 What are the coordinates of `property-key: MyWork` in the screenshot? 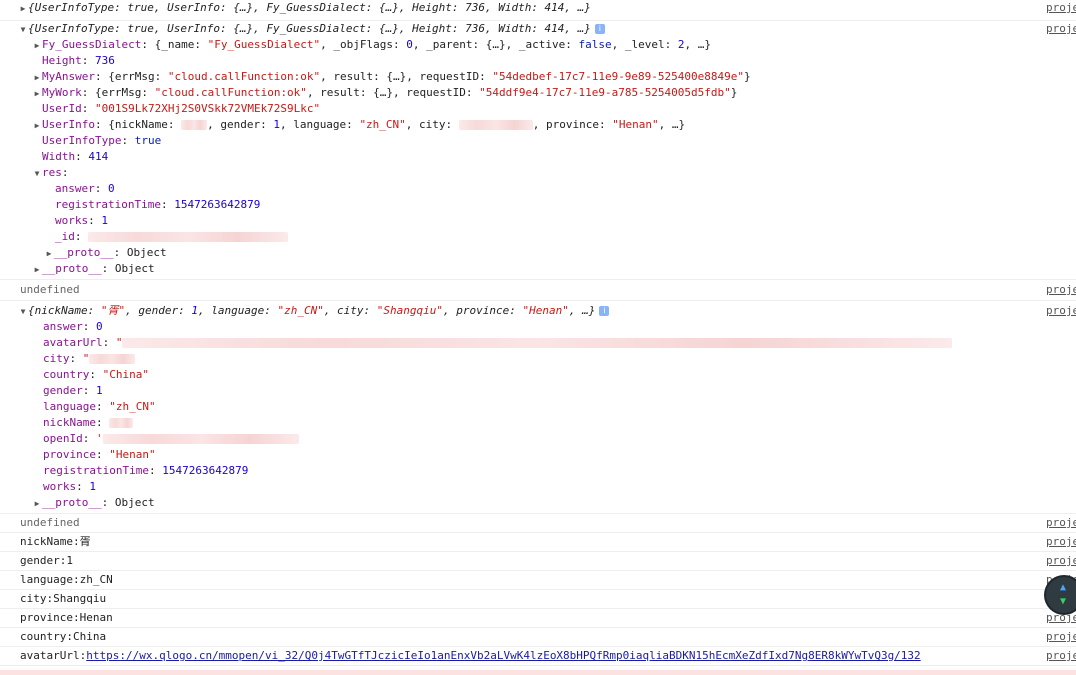 It's located at (62, 92).